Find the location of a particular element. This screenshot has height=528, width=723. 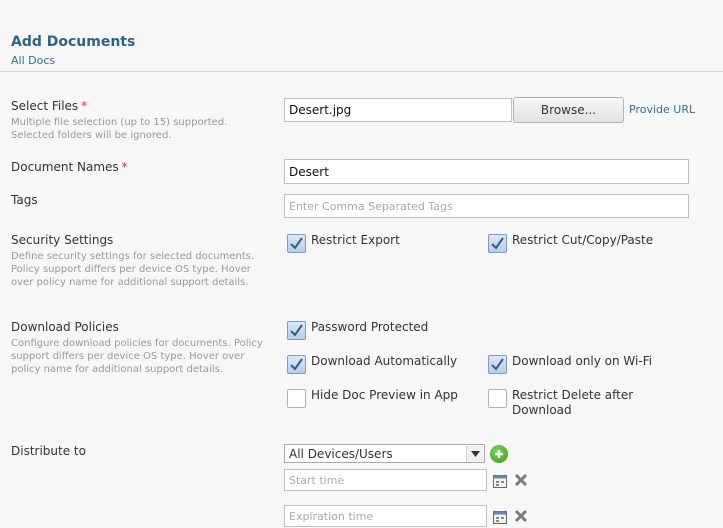

distribute-selected-value: All Devices/Users is located at coordinates (341, 453).